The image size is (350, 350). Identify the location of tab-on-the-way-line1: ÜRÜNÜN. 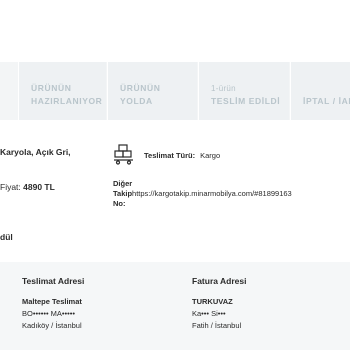
(140, 88).